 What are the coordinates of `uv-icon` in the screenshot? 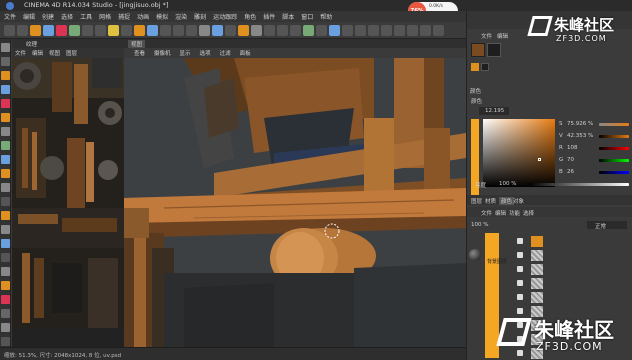 It's located at (360, 30).